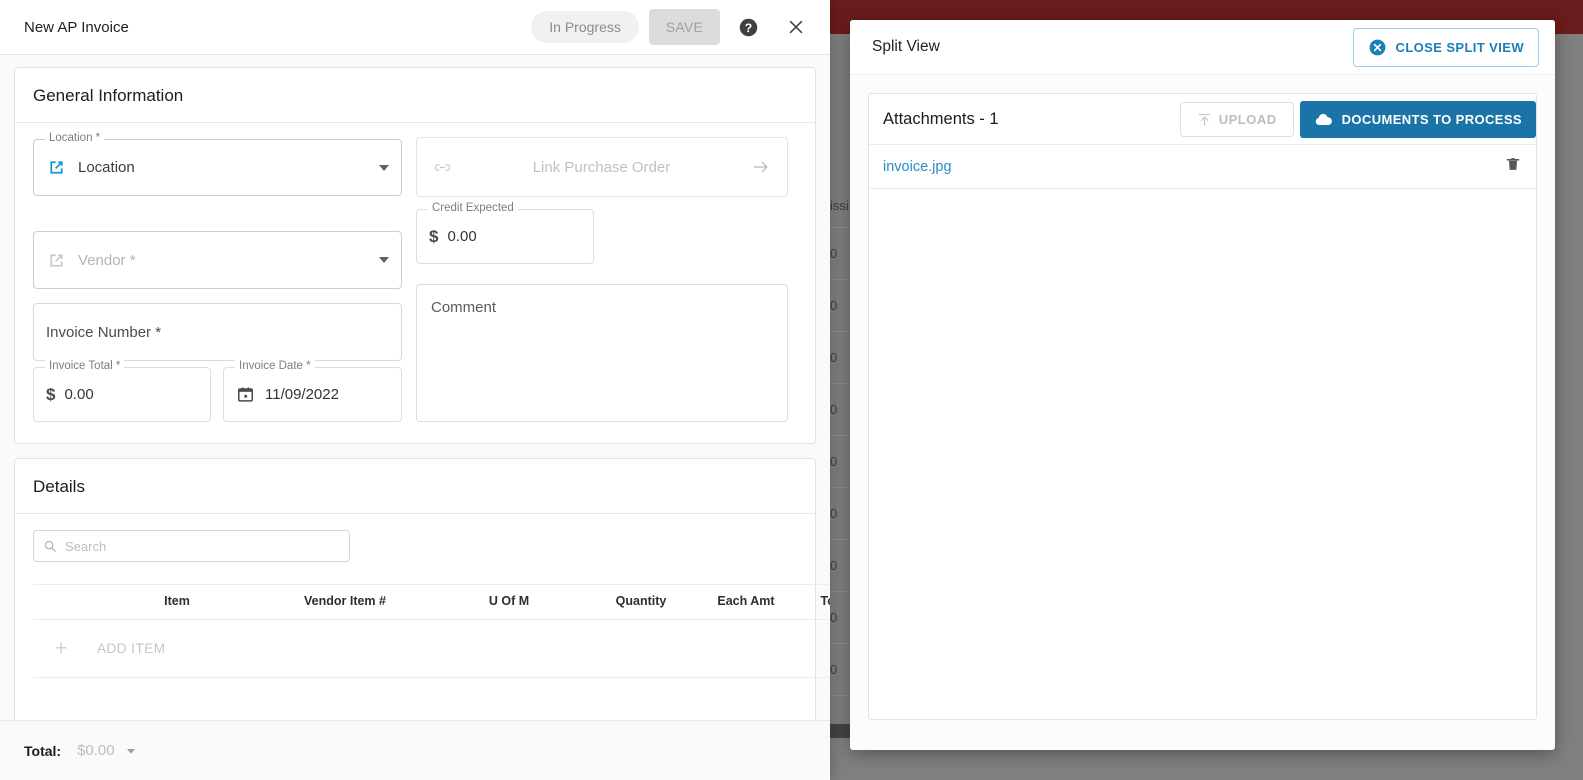  Describe the element at coordinates (65, 602) in the screenshot. I see `column-header-blank` at that location.